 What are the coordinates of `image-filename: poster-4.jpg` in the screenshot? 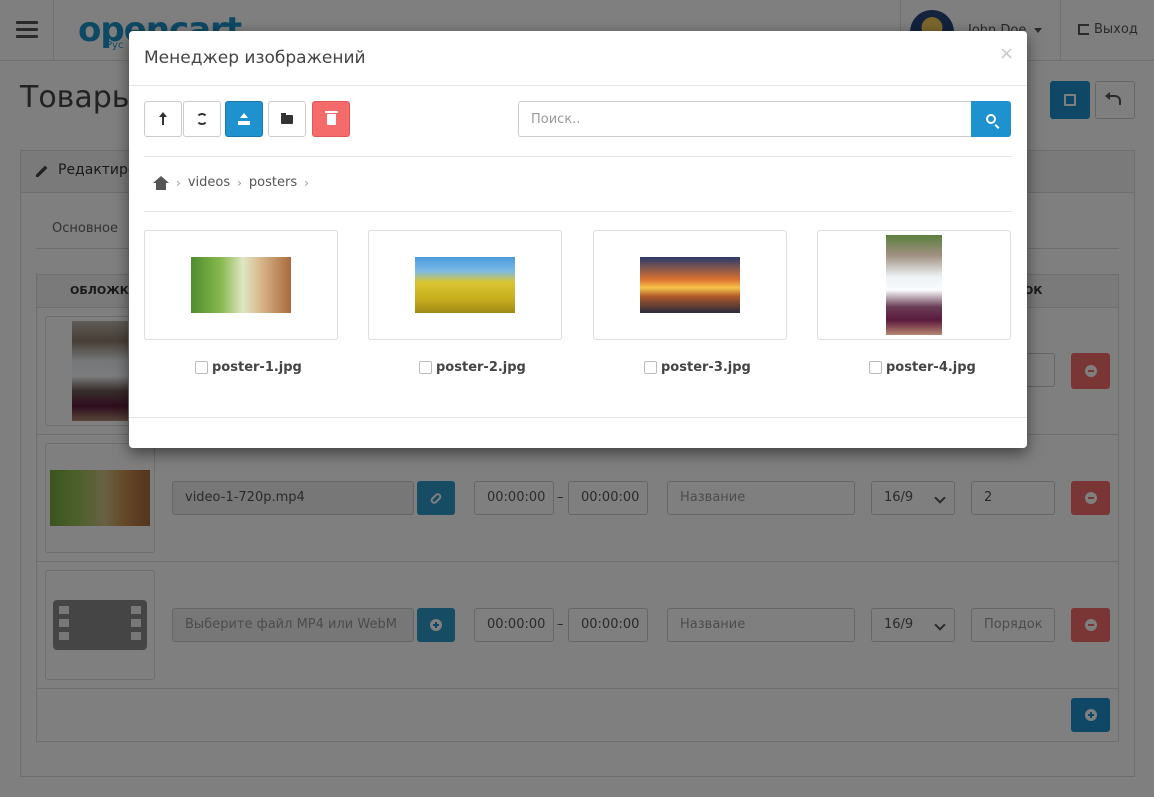 It's located at (931, 367).